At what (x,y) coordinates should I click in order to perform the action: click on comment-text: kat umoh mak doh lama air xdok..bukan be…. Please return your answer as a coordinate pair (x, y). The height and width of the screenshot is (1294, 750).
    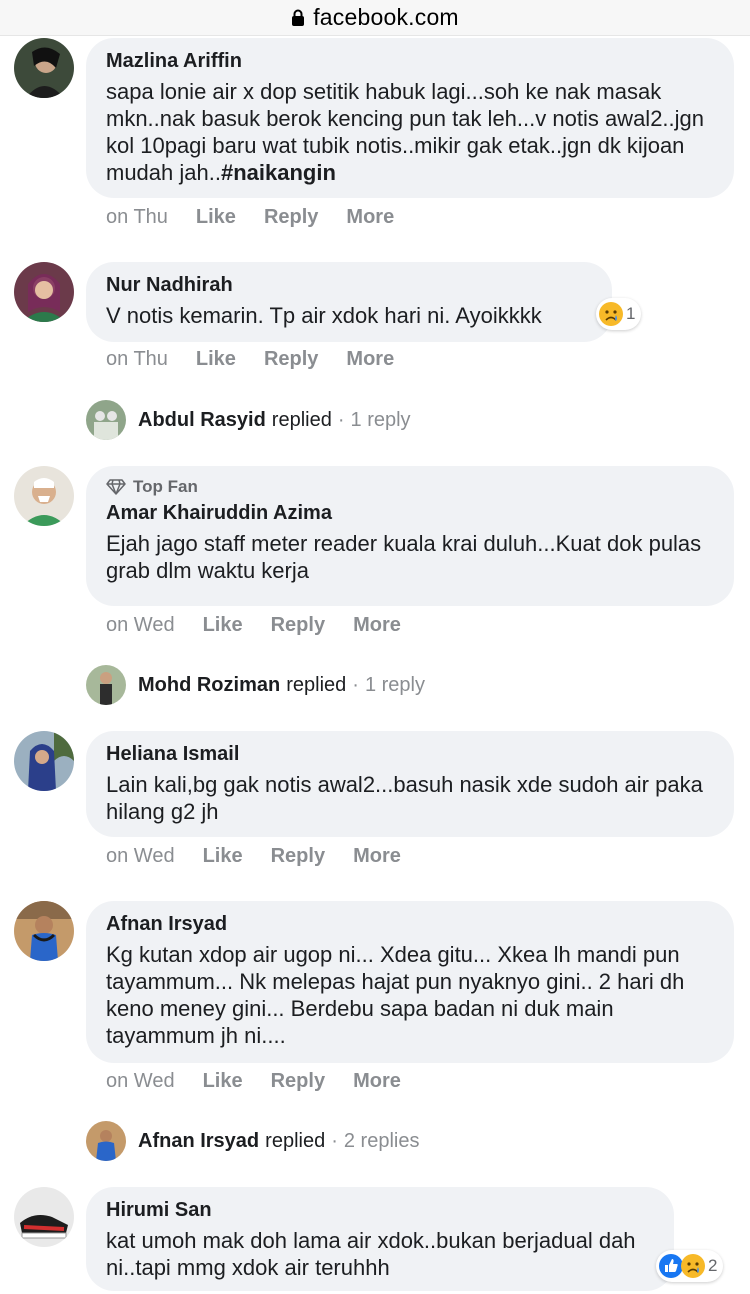
    Looking at the image, I should click on (371, 1254).